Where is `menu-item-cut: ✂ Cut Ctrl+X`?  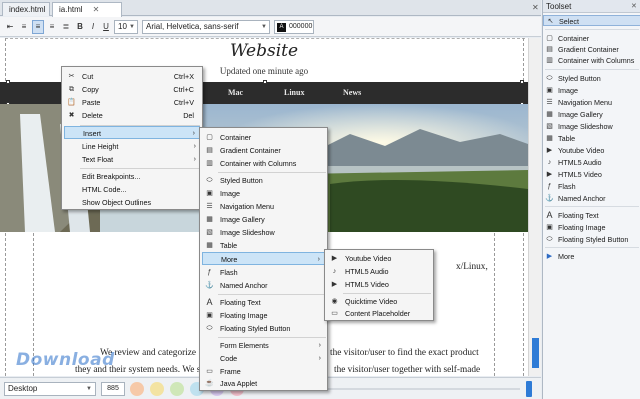
menu-item-cut: ✂ Cut Ctrl+X is located at coordinates (132, 76).